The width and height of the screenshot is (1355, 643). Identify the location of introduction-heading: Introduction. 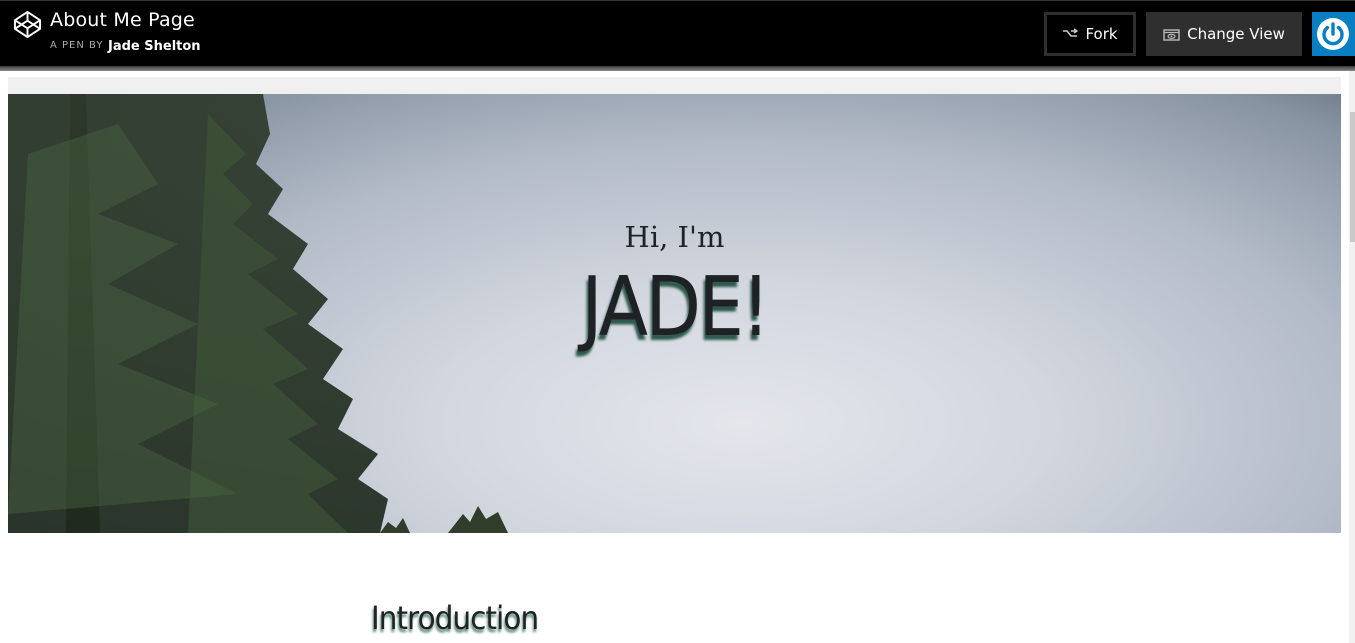
(455, 618).